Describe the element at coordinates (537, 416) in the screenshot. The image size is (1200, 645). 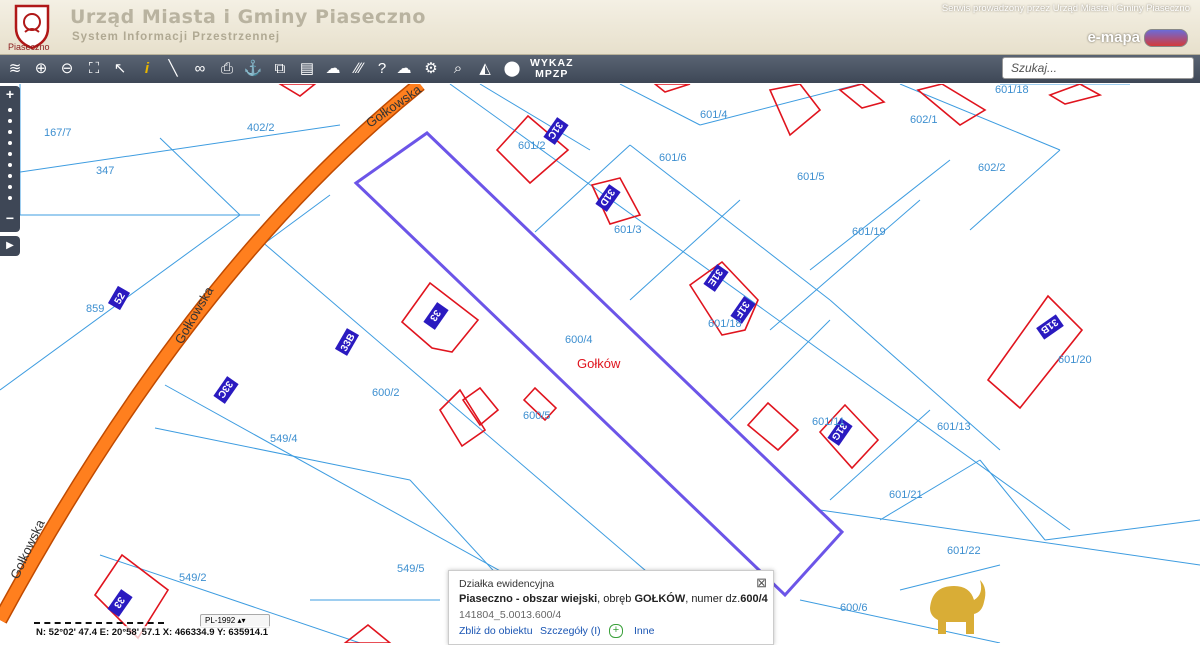
I see `parcel-label: 600/5` at that location.